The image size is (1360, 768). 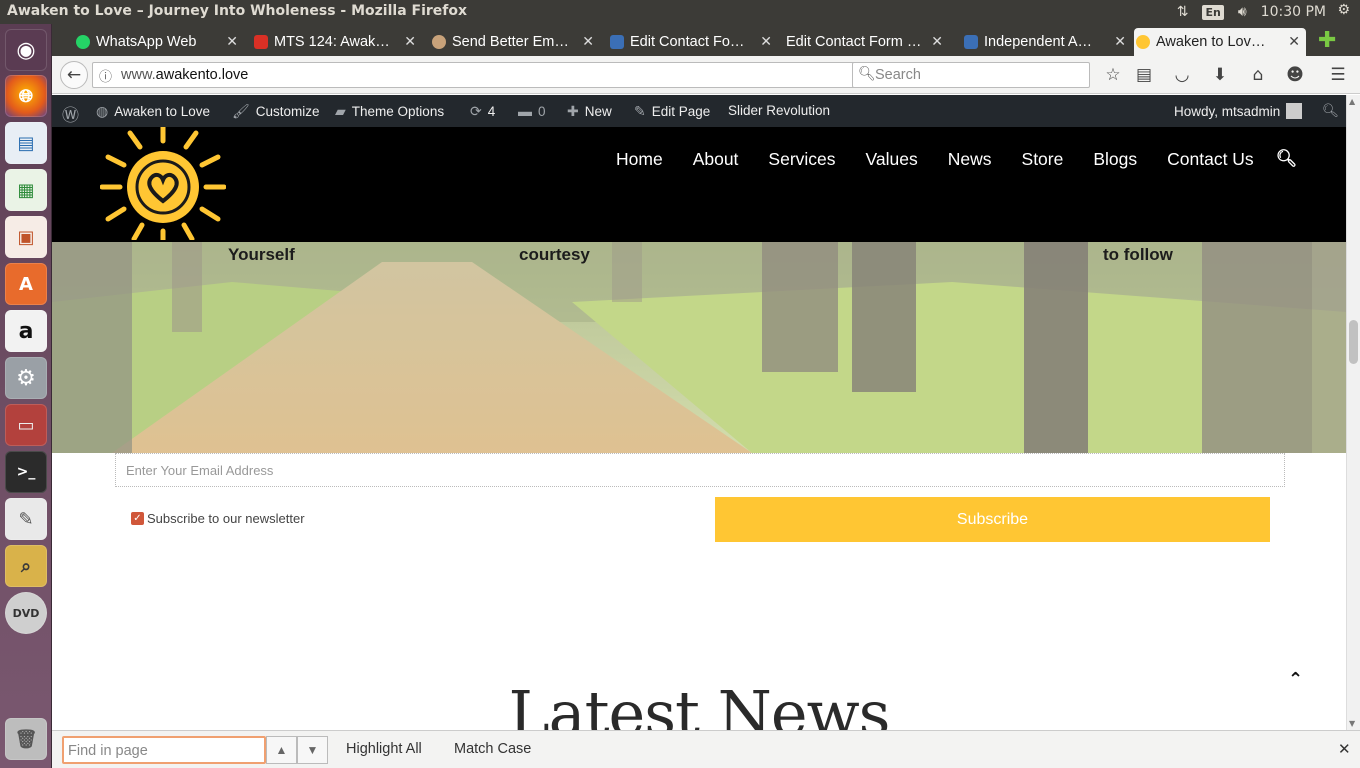 I want to click on keyboard-layout-indicator: En, so click(x=1213, y=12).